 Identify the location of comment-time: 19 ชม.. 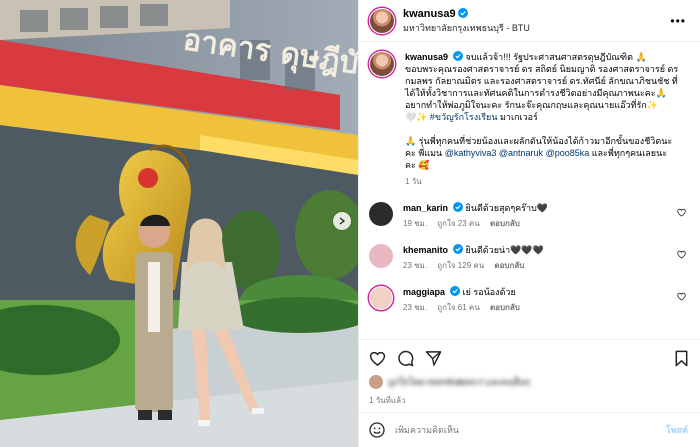
(415, 223).